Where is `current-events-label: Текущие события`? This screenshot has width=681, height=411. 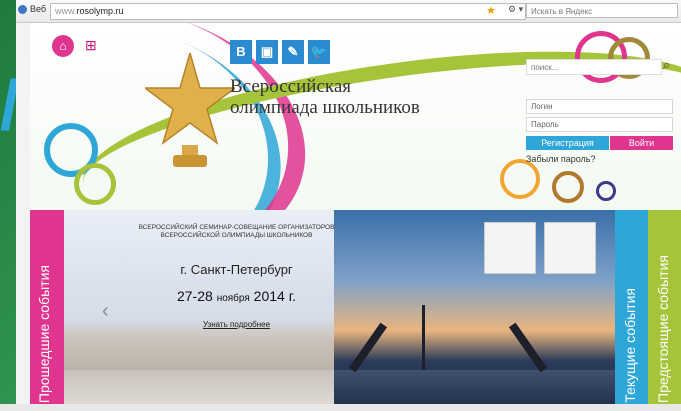 current-events-label: Текущие события is located at coordinates (630, 345).